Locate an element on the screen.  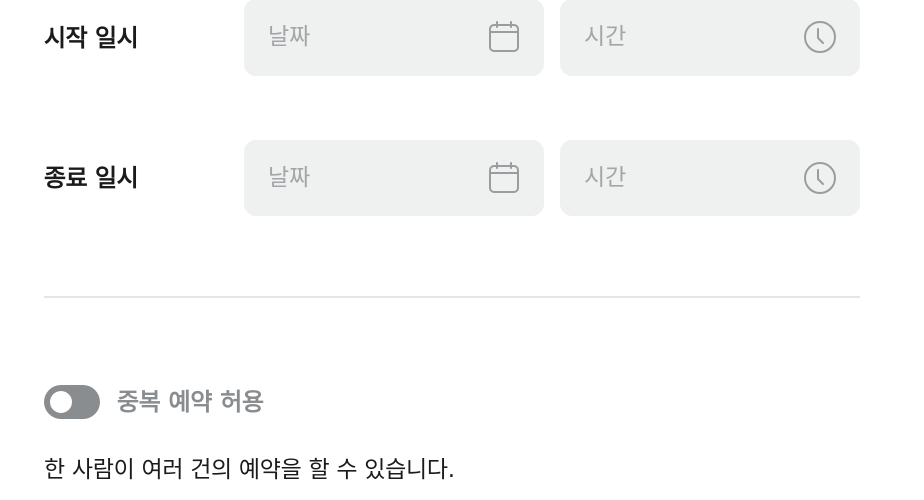
start-date-placeholder: 날짜 is located at coordinates (289, 37).